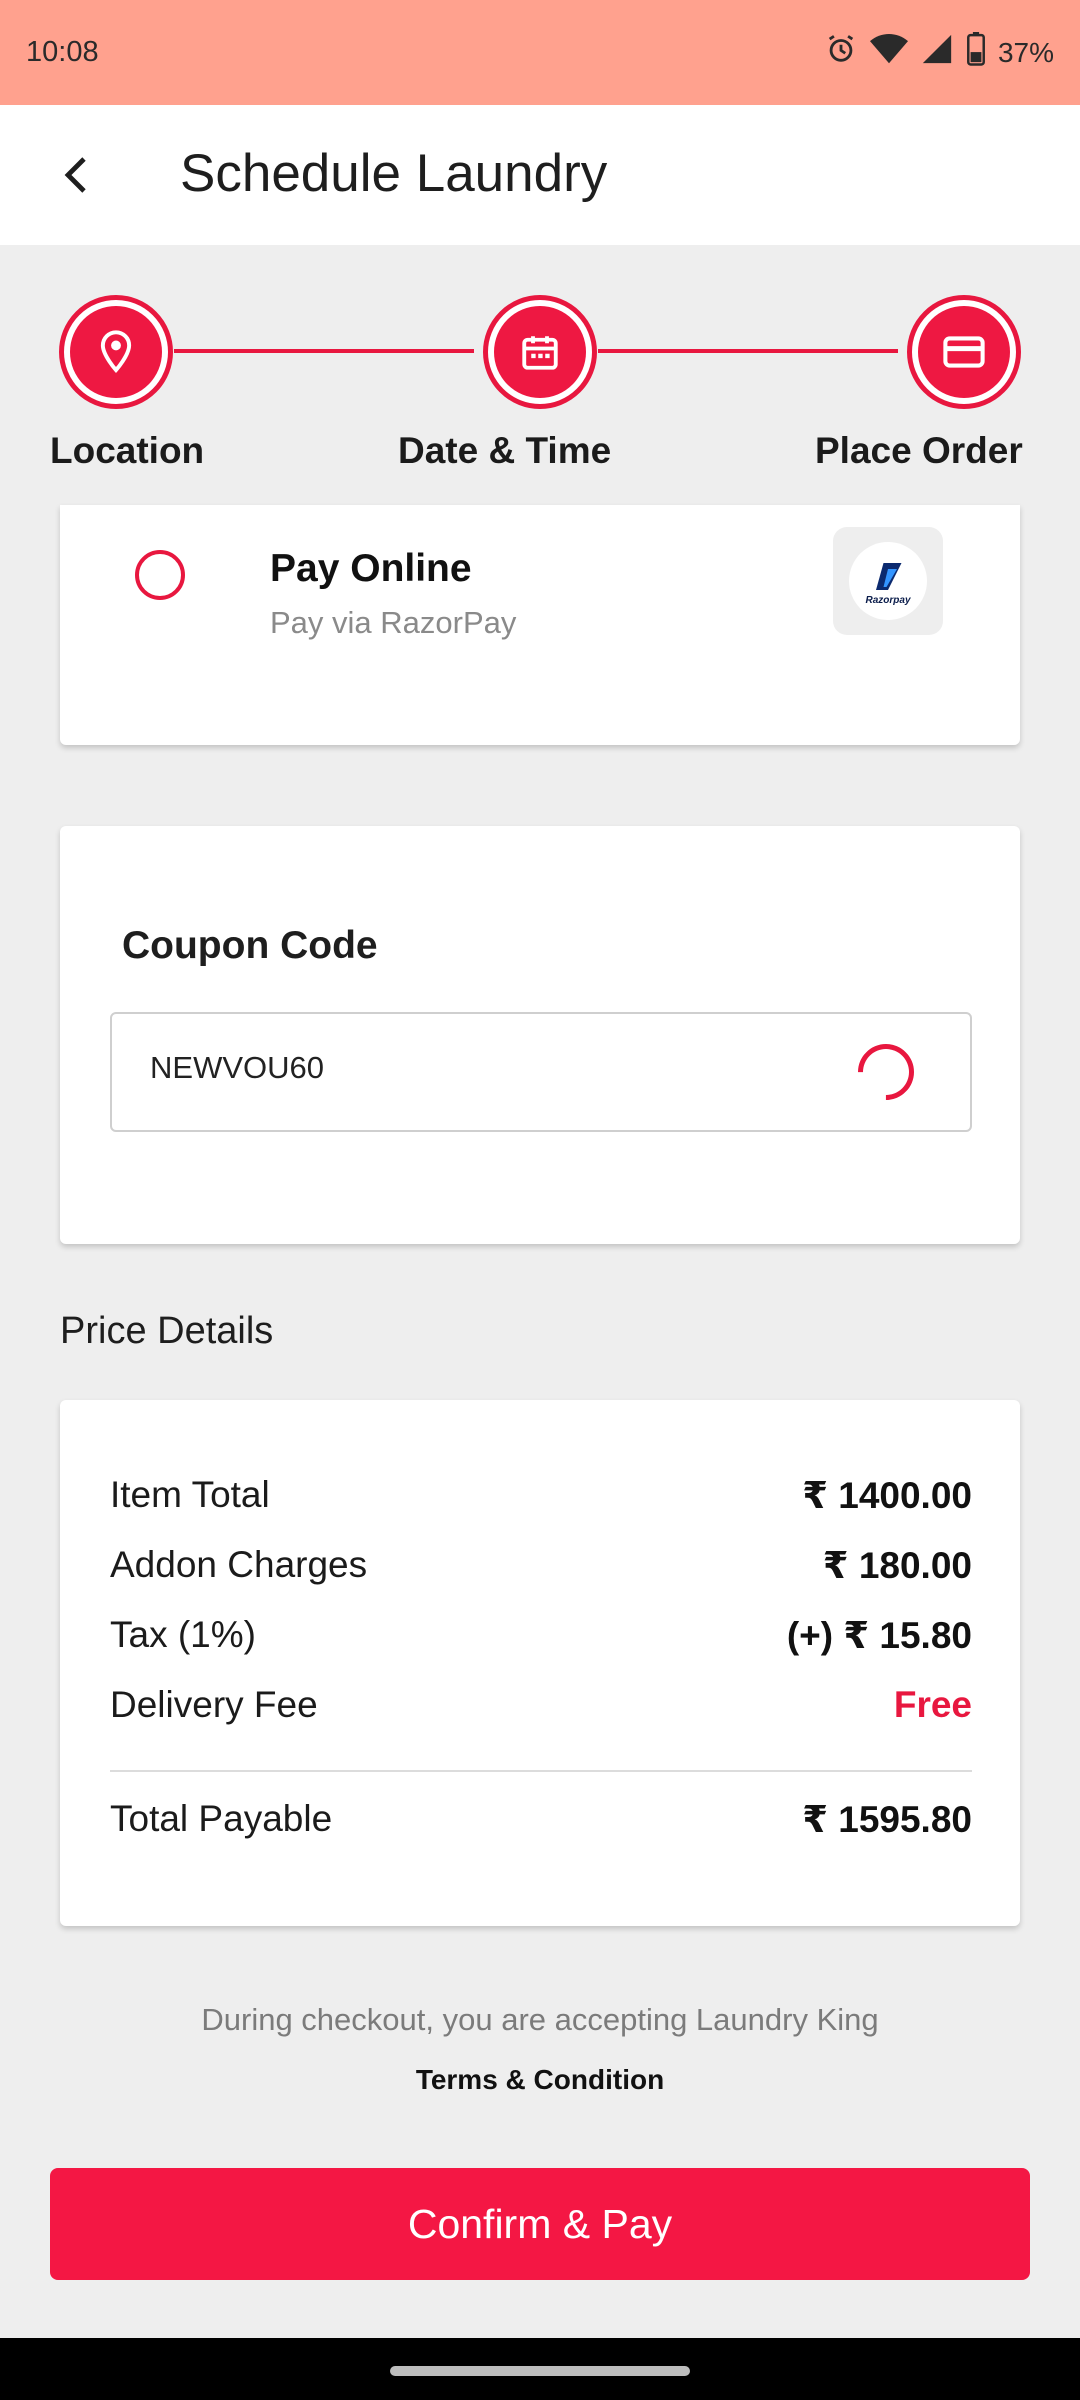  I want to click on credit-card-icon, so click(964, 352).